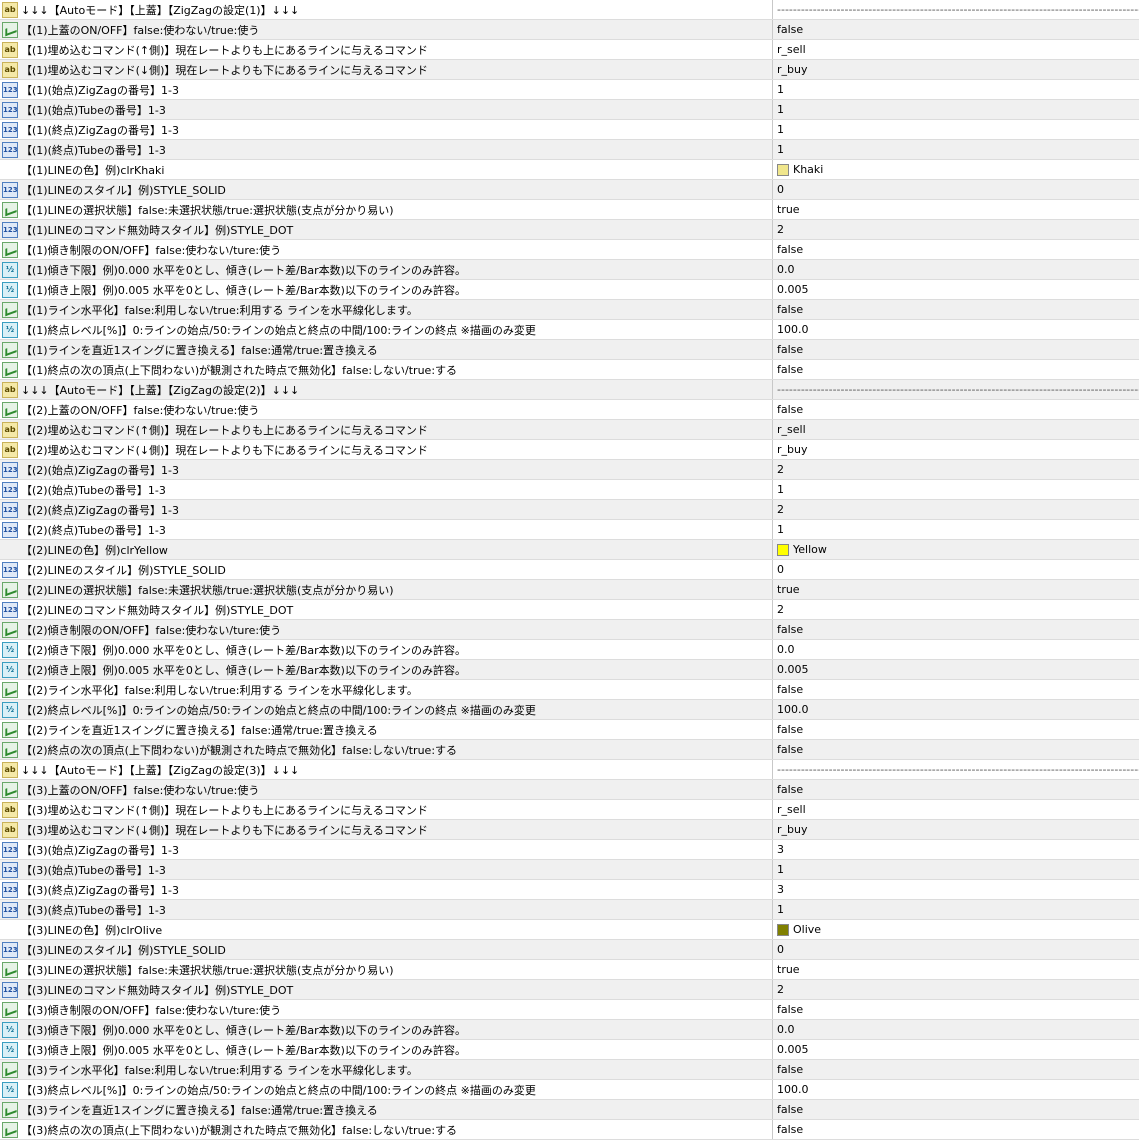 The image size is (1139, 1141). Describe the element at coordinates (569, 570) in the screenshot. I see `parameter-row: 123 【(2)LINEのスタイル】例)STYLE_SOLID 0` at that location.